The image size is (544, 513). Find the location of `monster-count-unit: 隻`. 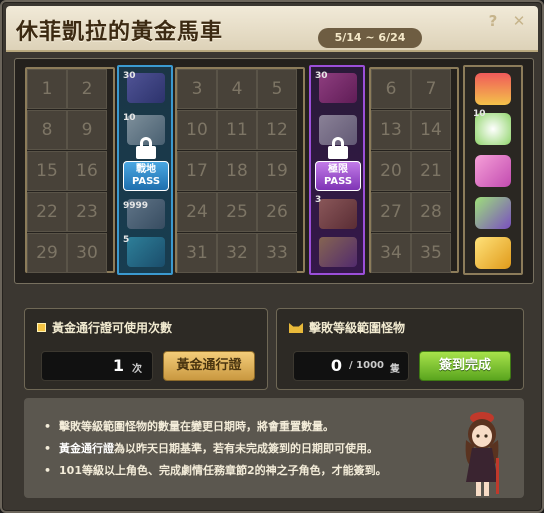

monster-count-unit: 隻 is located at coordinates (395, 369).